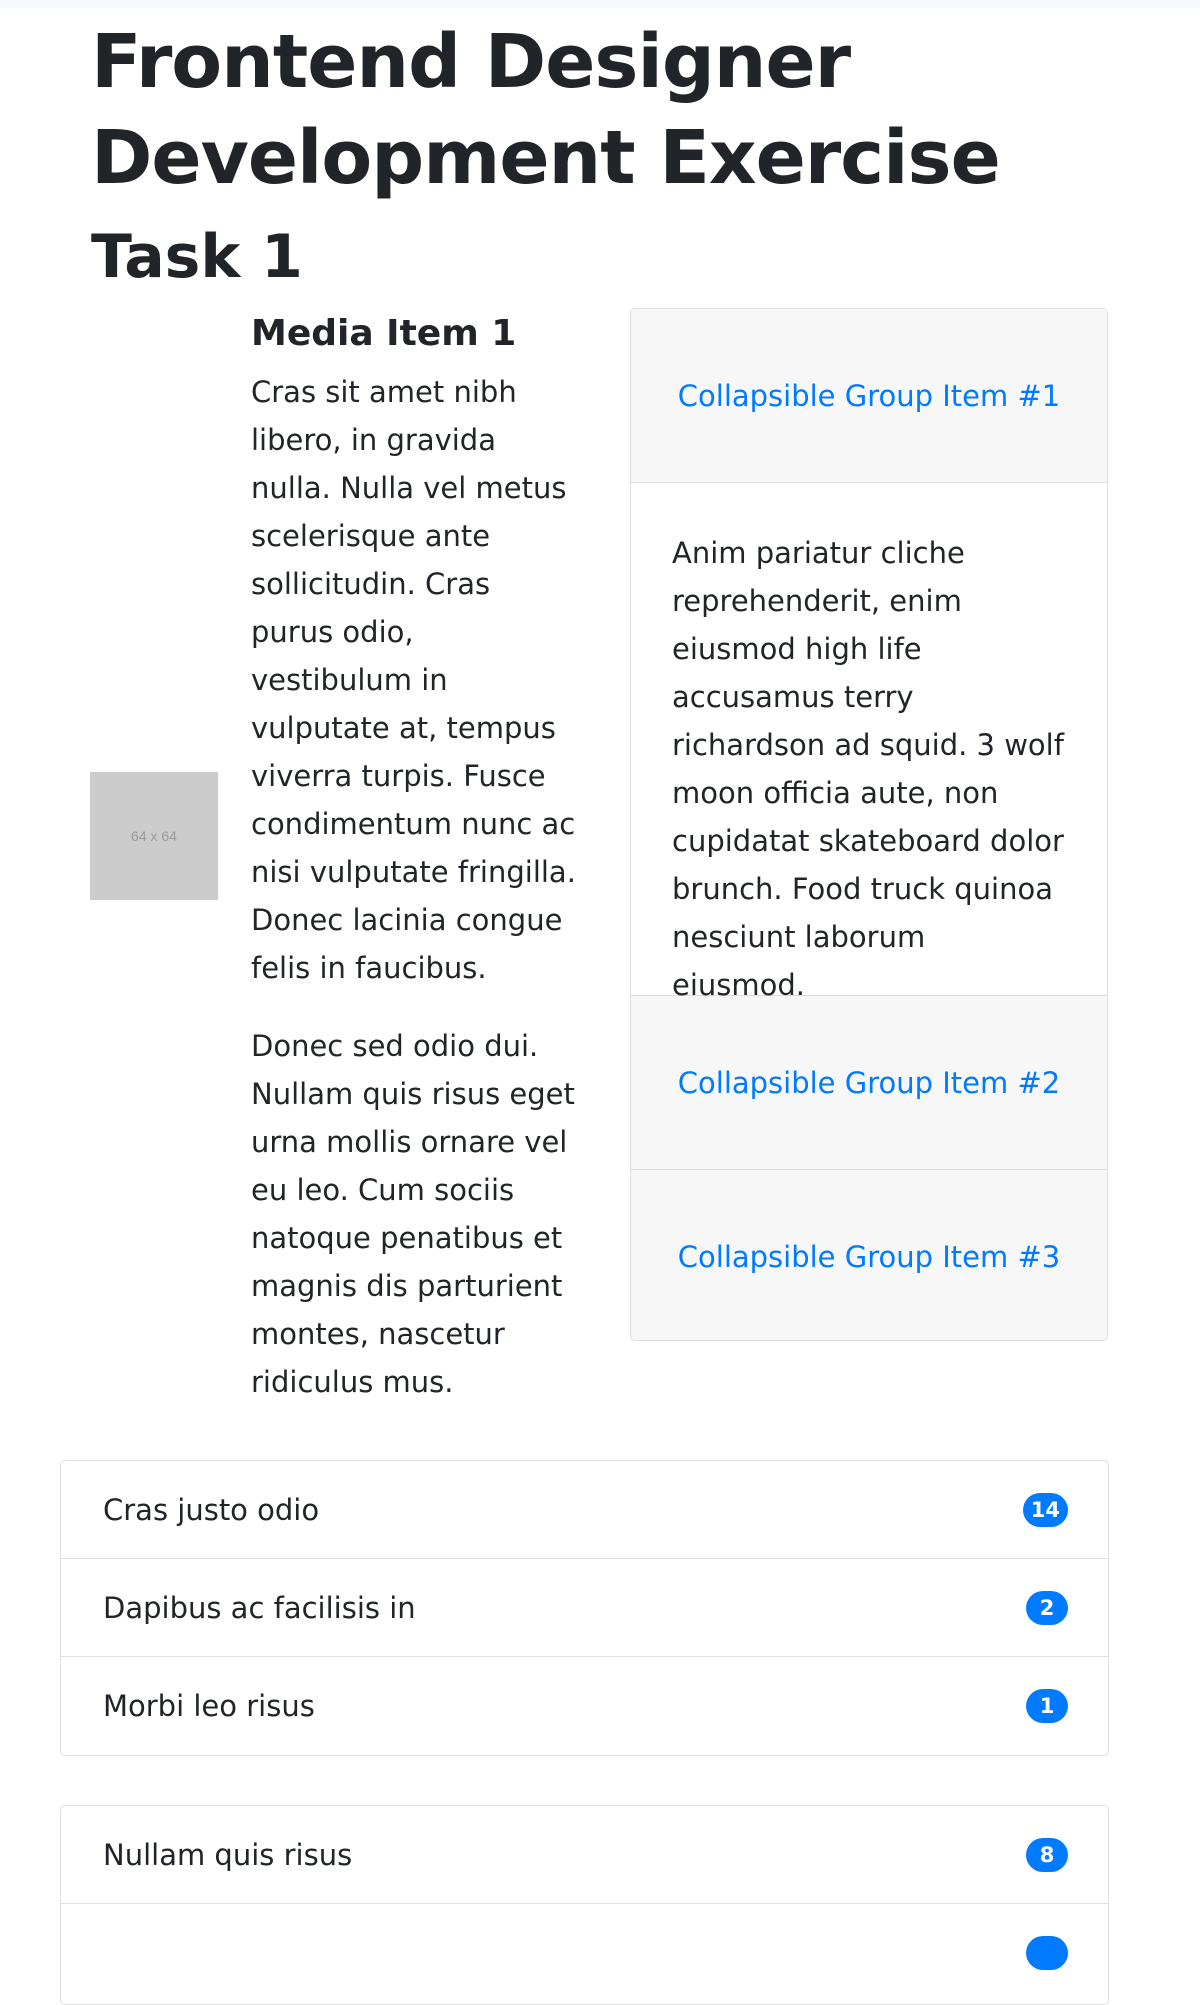 The image size is (1200, 2005). What do you see at coordinates (600, 4) in the screenshot?
I see `top-bar` at bounding box center [600, 4].